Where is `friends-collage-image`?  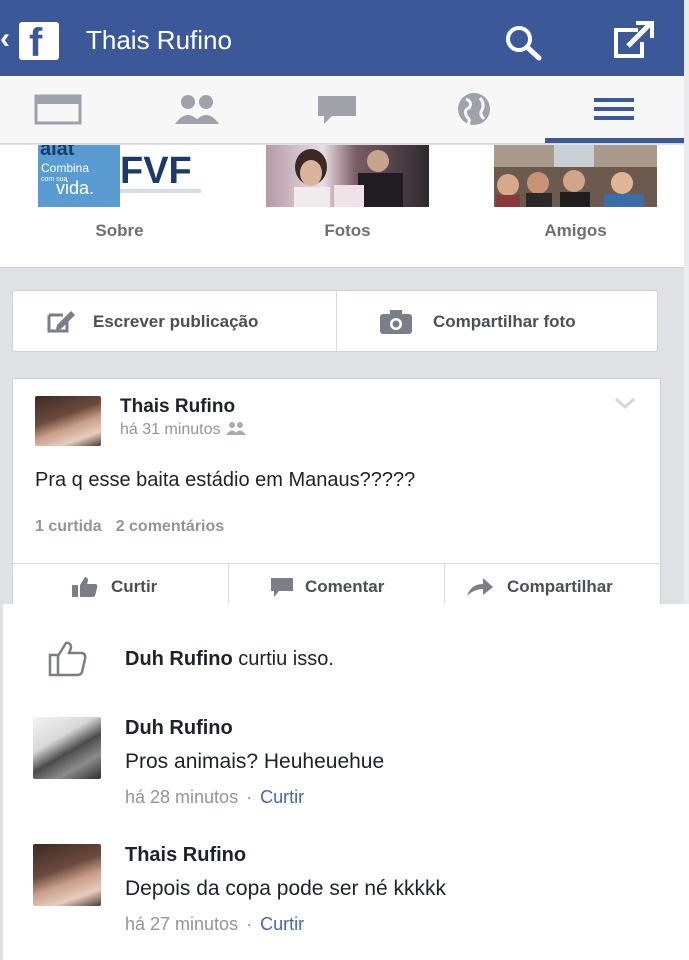 friends-collage-image is located at coordinates (575, 176).